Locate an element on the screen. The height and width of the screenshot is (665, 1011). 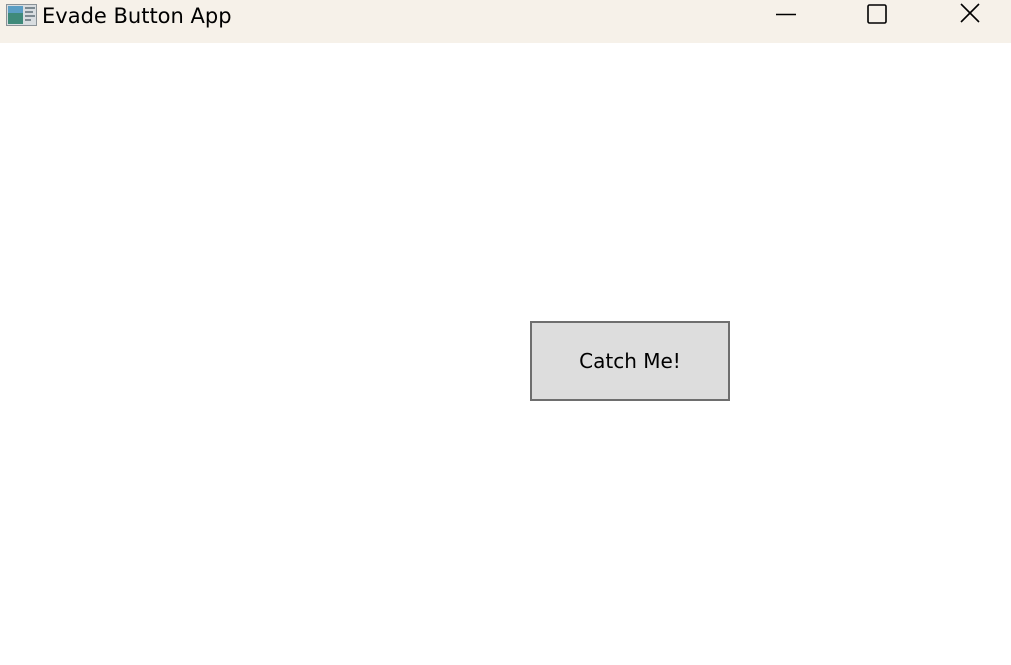
close-button is located at coordinates (970, 15).